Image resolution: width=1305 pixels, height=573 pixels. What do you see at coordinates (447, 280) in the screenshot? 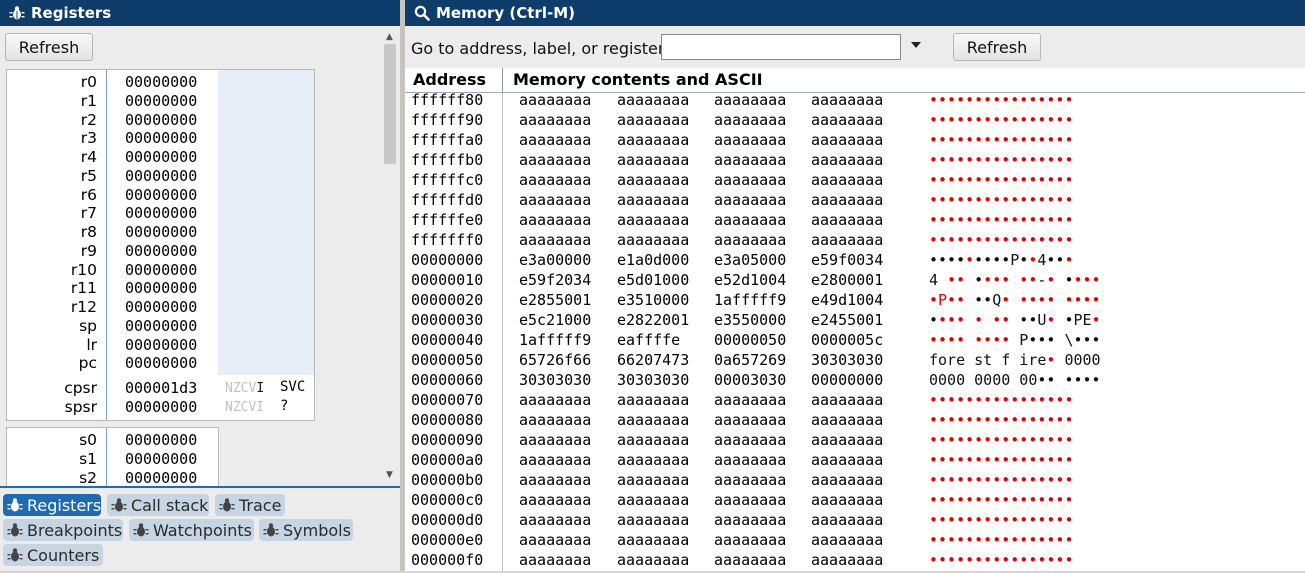
I see `memory-address: 00000010` at bounding box center [447, 280].